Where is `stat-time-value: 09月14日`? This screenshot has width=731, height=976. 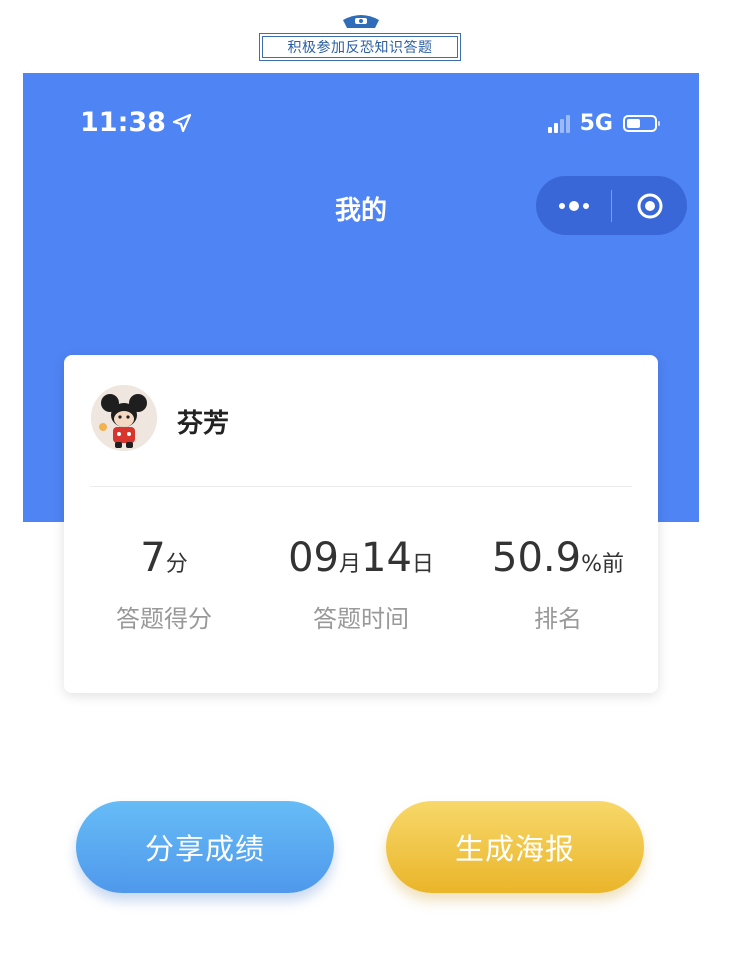
stat-time-value: 09月14日 is located at coordinates (361, 558).